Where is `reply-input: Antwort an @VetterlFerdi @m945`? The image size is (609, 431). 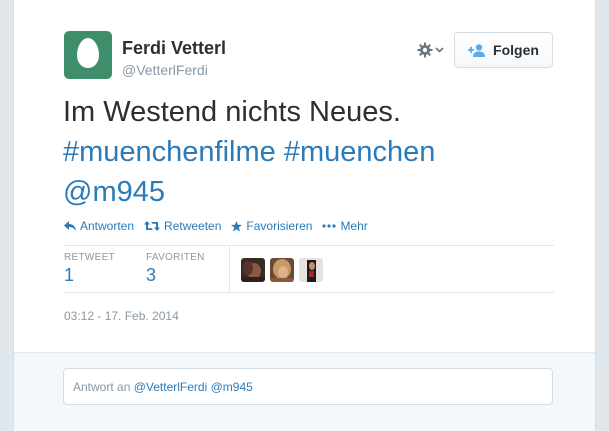
reply-input: Antwort an @VetterlFerdi @m945 is located at coordinates (308, 386).